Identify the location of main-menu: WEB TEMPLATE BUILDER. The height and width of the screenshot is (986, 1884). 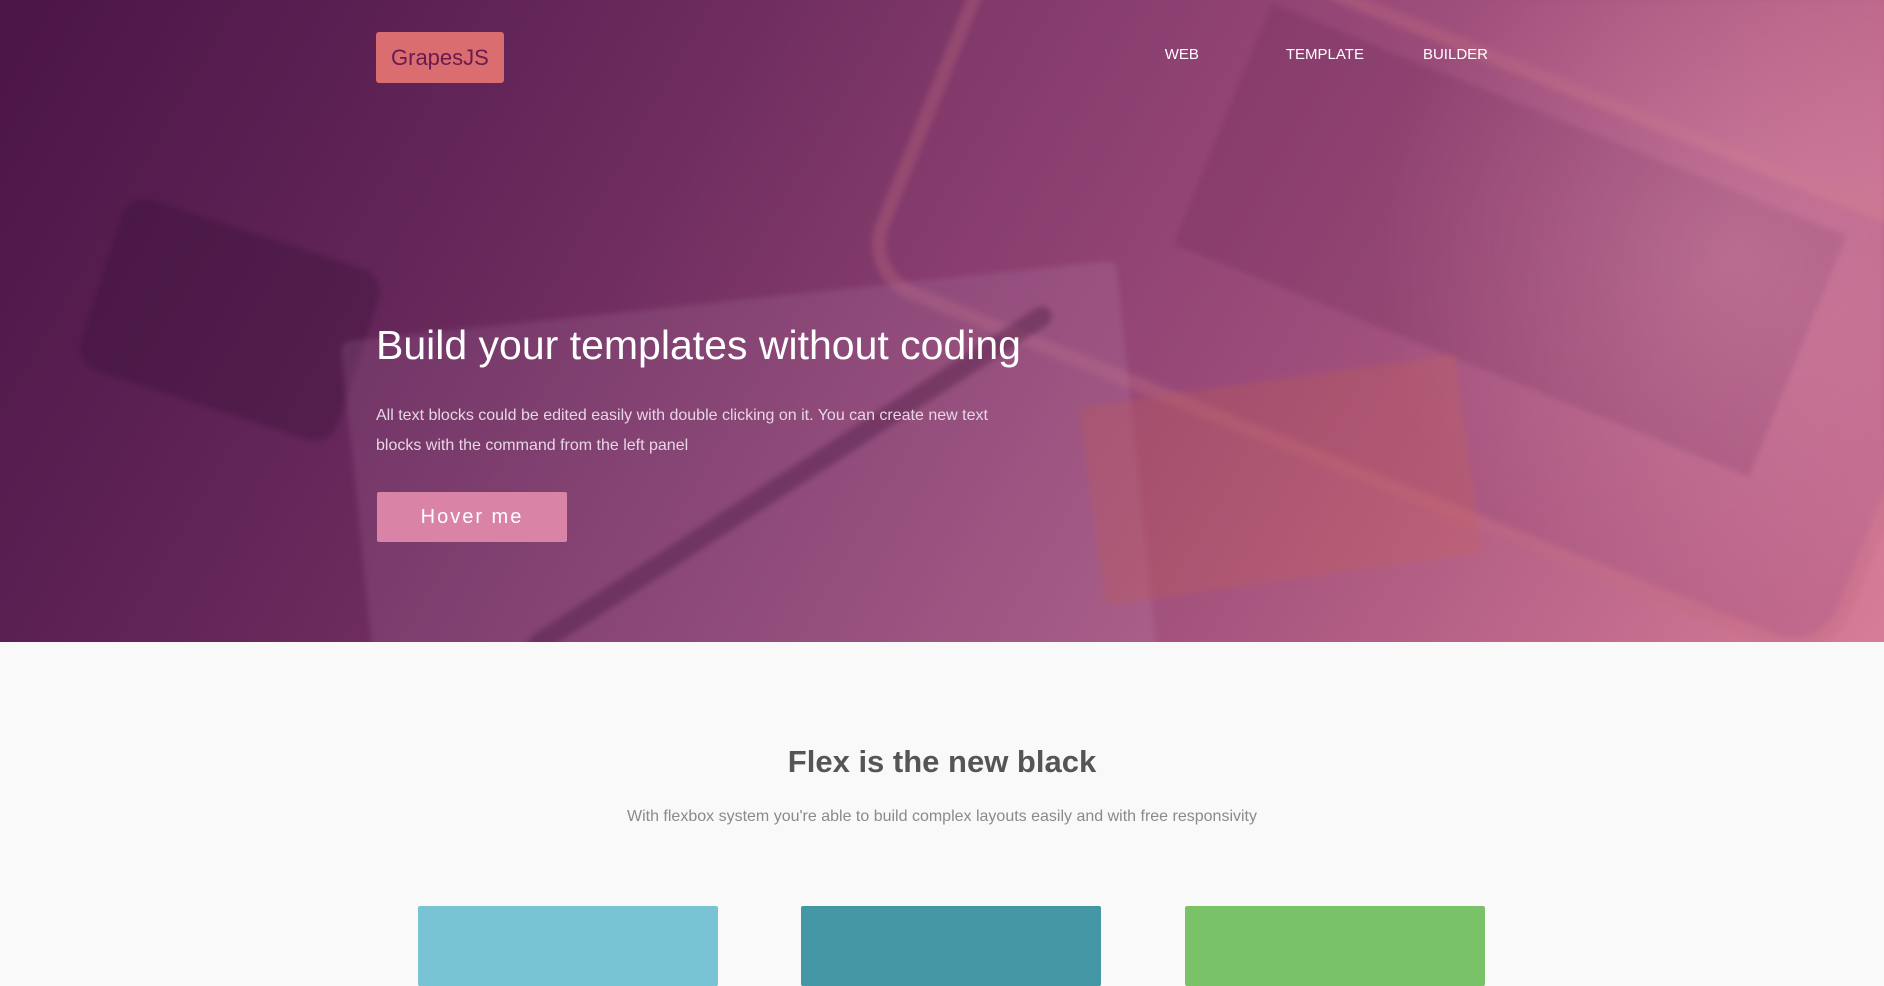
(1326, 54).